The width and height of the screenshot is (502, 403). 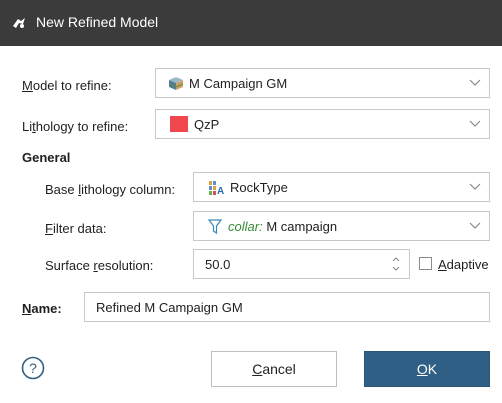 I want to click on surface-resolution-label: Surface resolution:, so click(x=99, y=265).